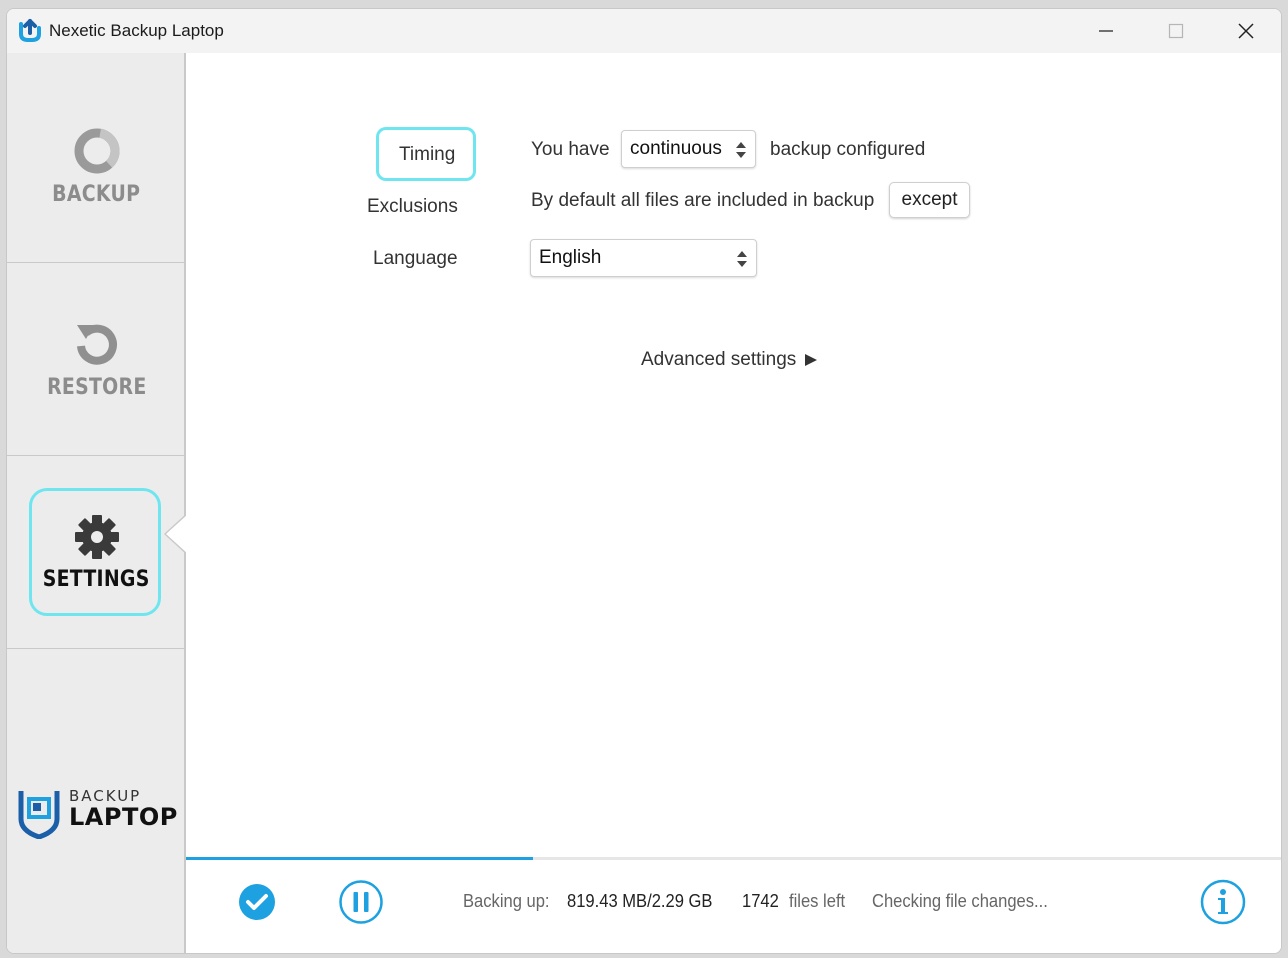 Image resolution: width=1288 pixels, height=958 pixels. Describe the element at coordinates (760, 901) in the screenshot. I see `status-files-count: 1742` at that location.